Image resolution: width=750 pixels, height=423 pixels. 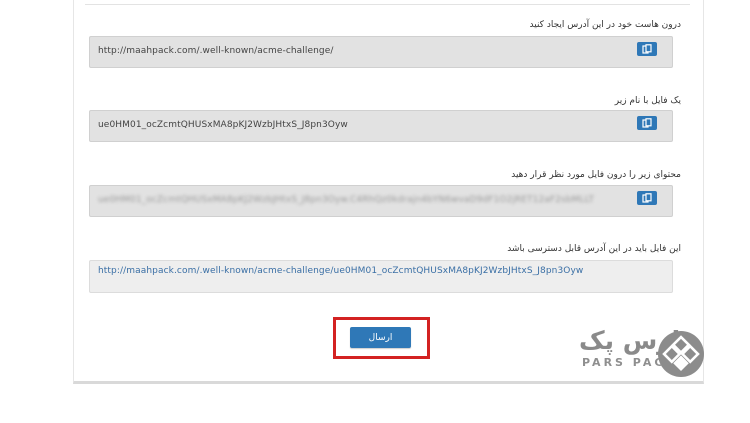 What do you see at coordinates (647, 101) in the screenshot?
I see `step-2-label: یک فایل با نام زیر` at bounding box center [647, 101].